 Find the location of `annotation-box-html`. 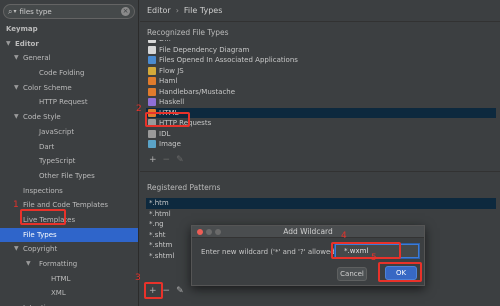

annotation-box-html is located at coordinates (167, 119).